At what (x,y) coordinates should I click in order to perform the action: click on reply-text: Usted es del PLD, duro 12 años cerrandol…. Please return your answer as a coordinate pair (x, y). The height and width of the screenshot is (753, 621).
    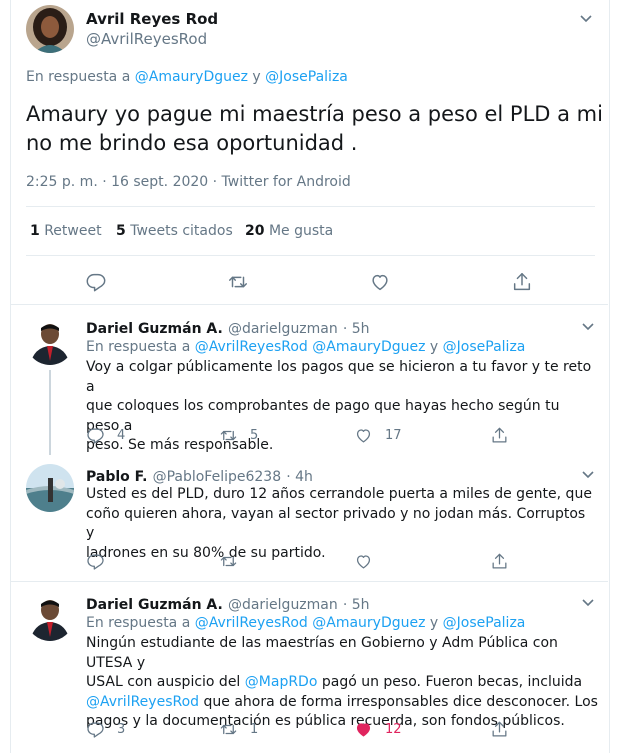
    Looking at the image, I should click on (339, 523).